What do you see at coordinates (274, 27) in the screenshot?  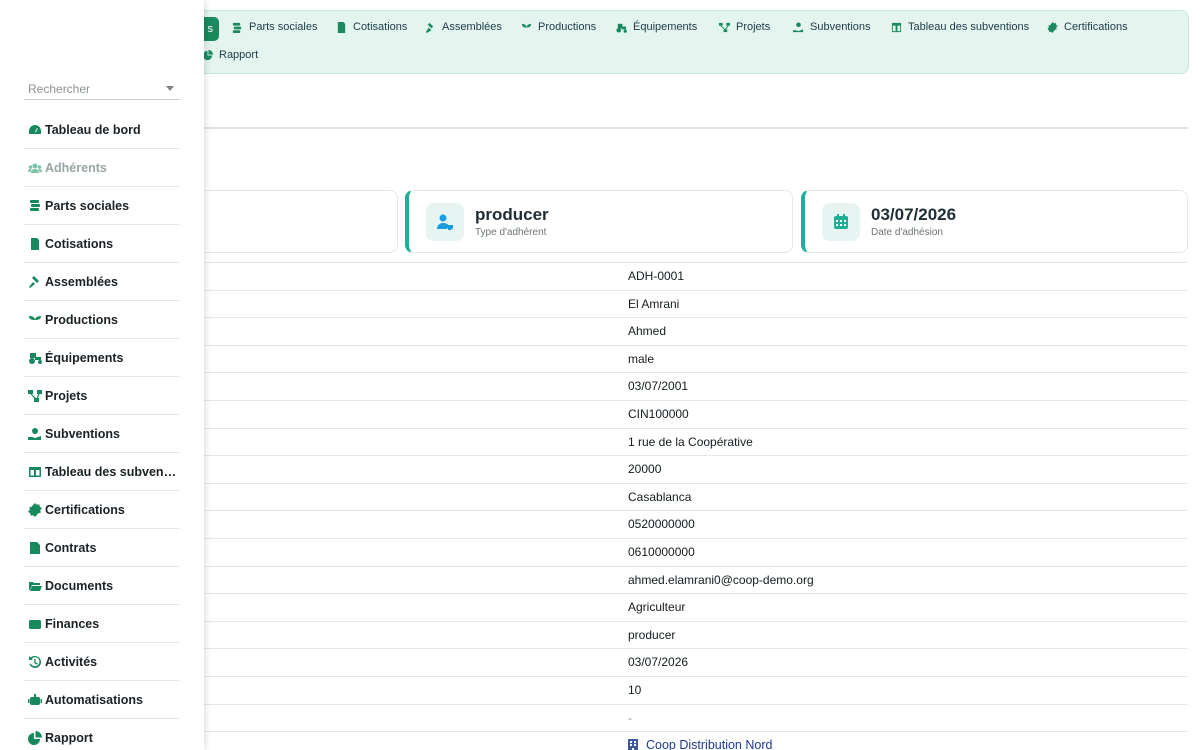 I see `topnav-item-parts-sociales: Parts sociales` at bounding box center [274, 27].